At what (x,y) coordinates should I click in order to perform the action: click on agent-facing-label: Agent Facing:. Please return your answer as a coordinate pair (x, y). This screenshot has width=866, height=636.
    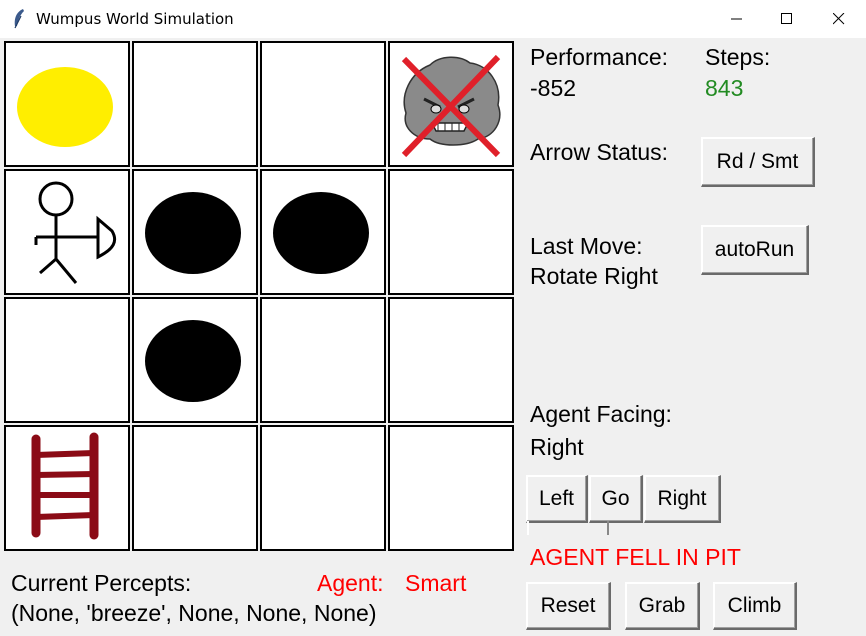
    Looking at the image, I should click on (601, 414).